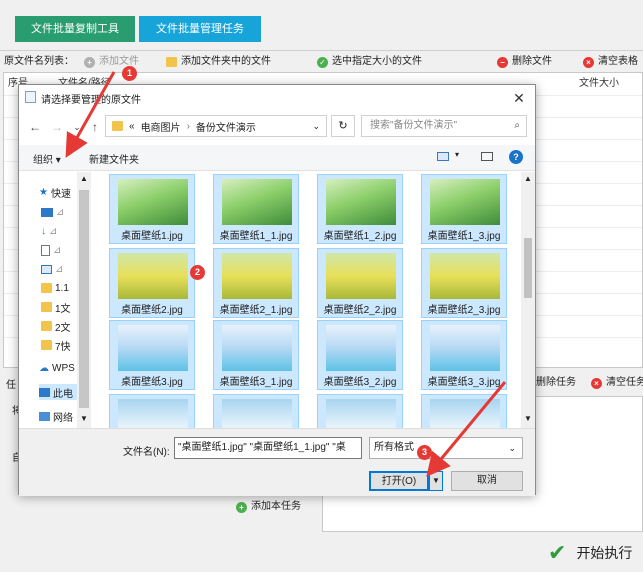 The height and width of the screenshot is (572, 643). I want to click on step-badge-2: 2, so click(197, 272).